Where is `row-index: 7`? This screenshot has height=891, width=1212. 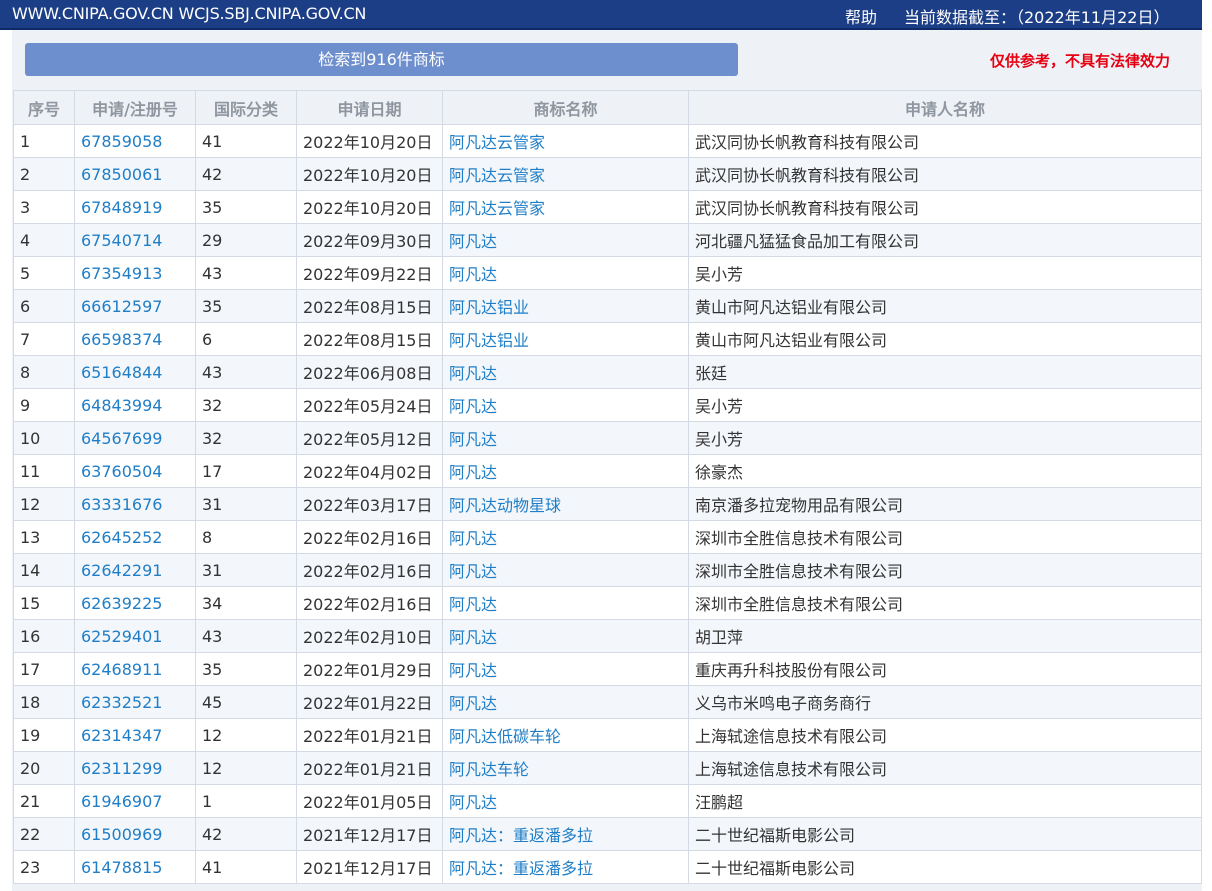
row-index: 7 is located at coordinates (44, 339).